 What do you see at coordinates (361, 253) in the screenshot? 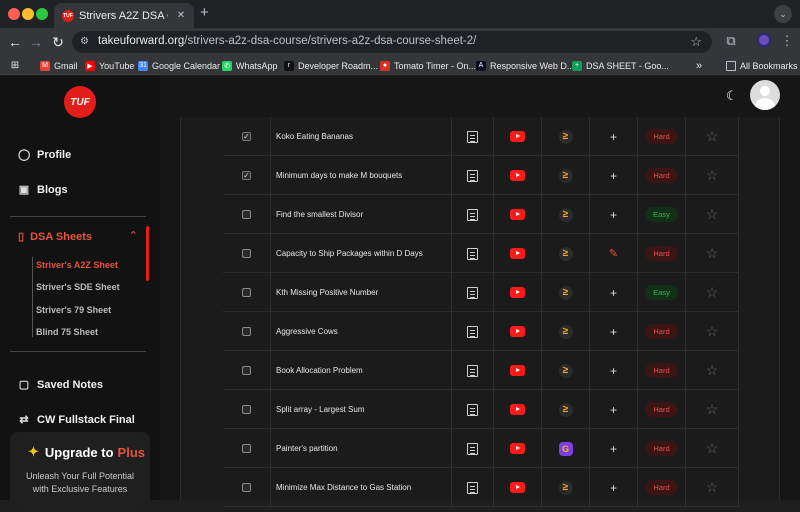
I see `problem-name: Capacity to Ship Packages within D Days` at bounding box center [361, 253].